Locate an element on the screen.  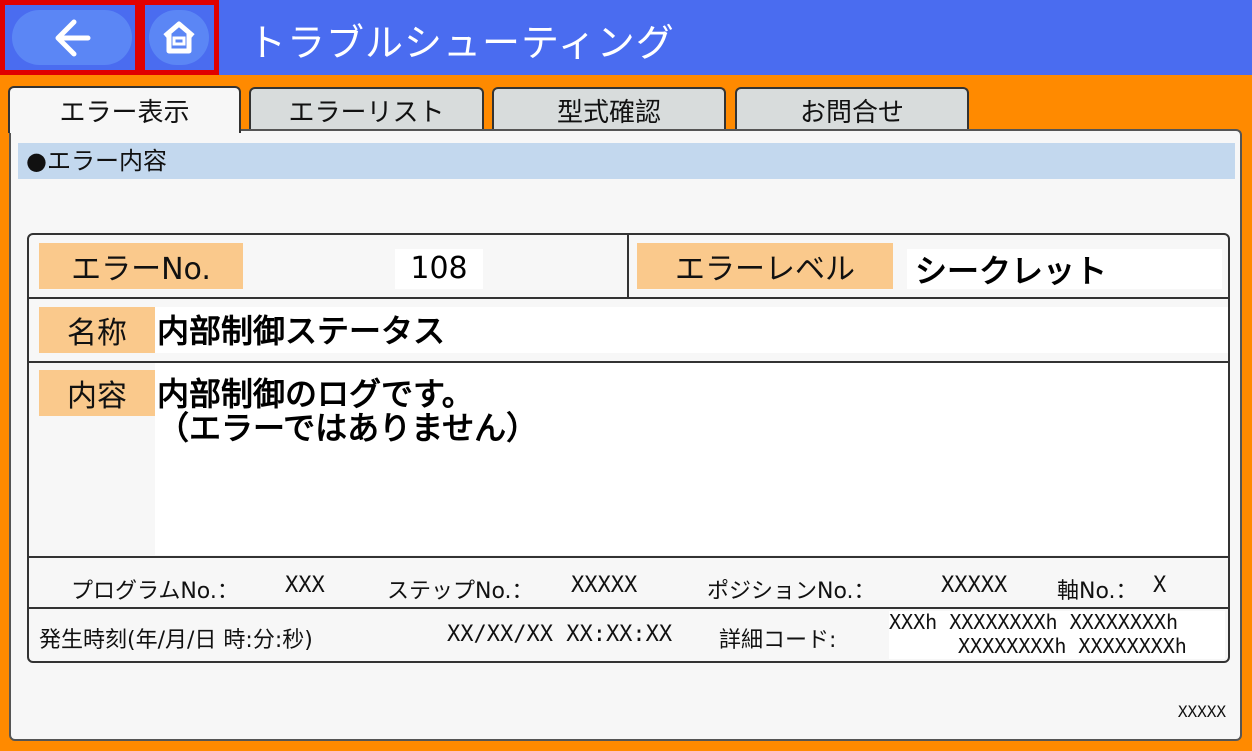
detail-code-label: 詳細コード: is located at coordinates (778, 640).